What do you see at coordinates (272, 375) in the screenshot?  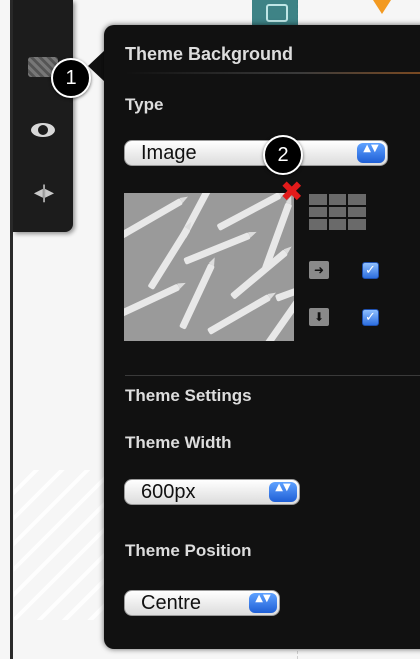 I see `section-divider` at bounding box center [272, 375].